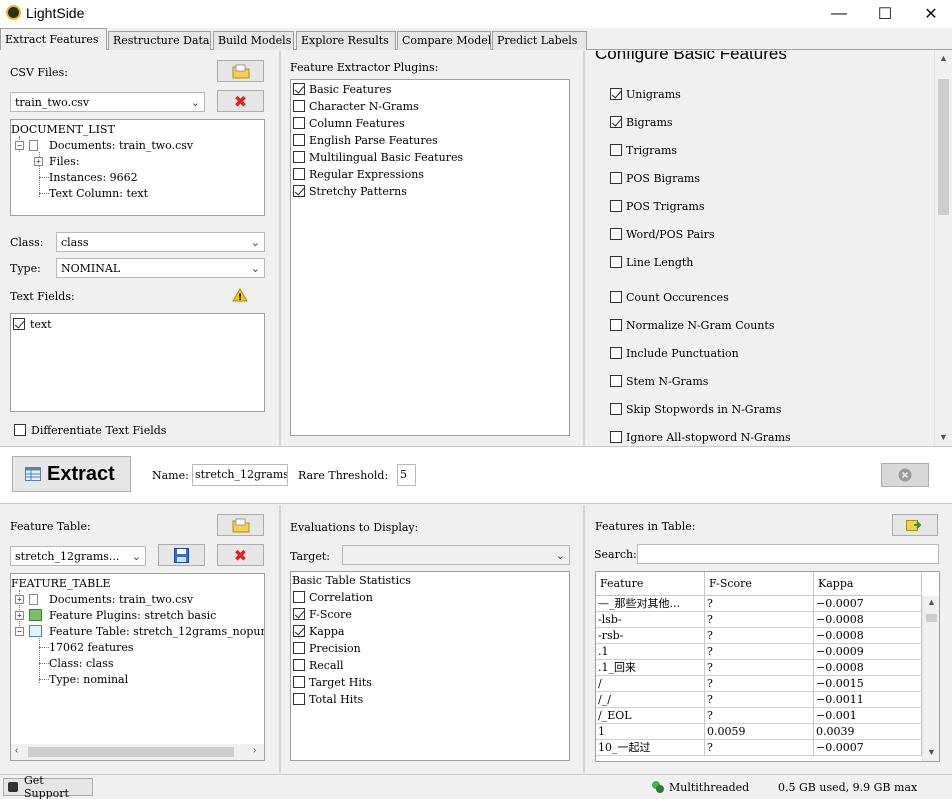  What do you see at coordinates (868, 716) in the screenshot?
I see `table-cell: −0.001` at bounding box center [868, 716].